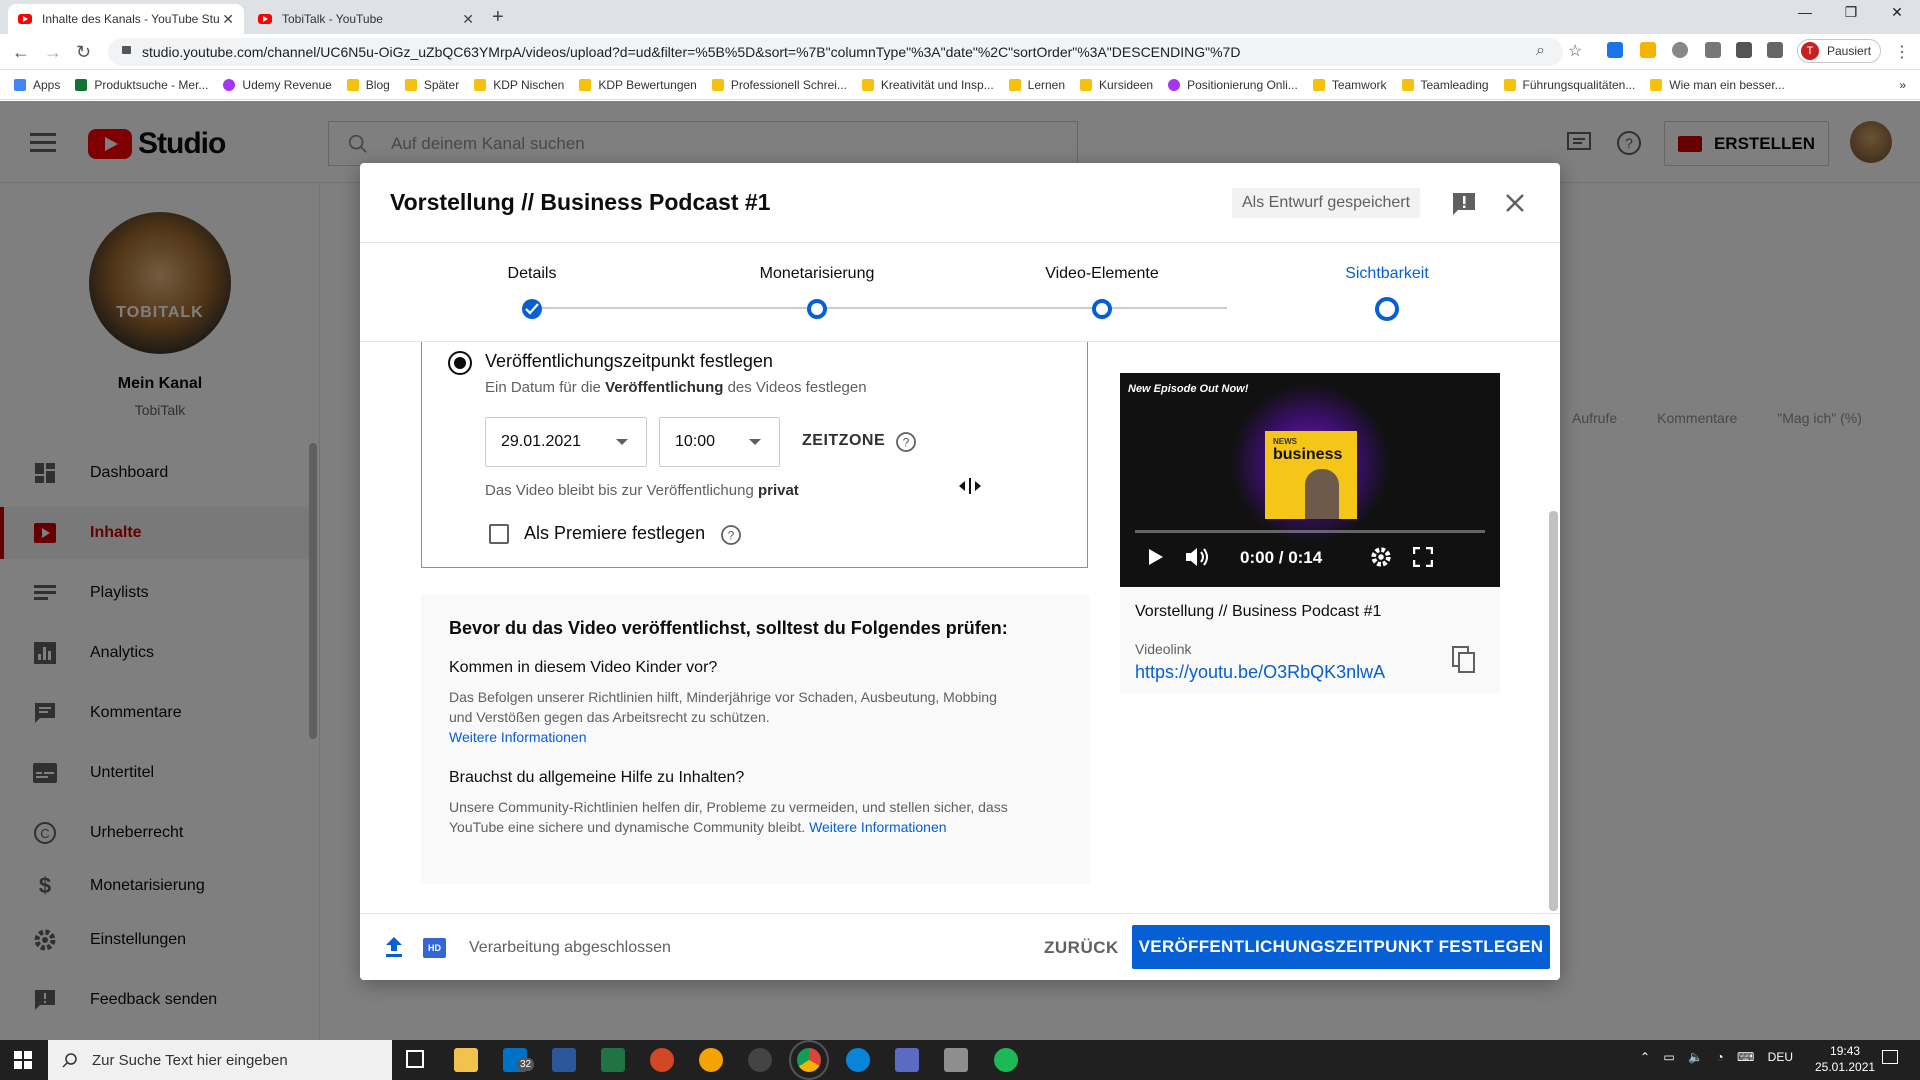 Image resolution: width=1920 pixels, height=1080 pixels. I want to click on timezone-label: ZEITZONE, so click(843, 441).